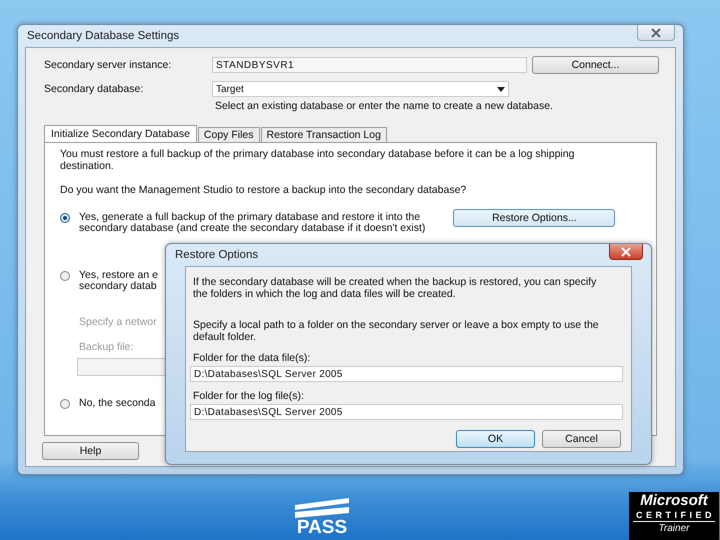 The image size is (720, 540). What do you see at coordinates (322, 508) in the screenshot?
I see `logo-icon` at bounding box center [322, 508].